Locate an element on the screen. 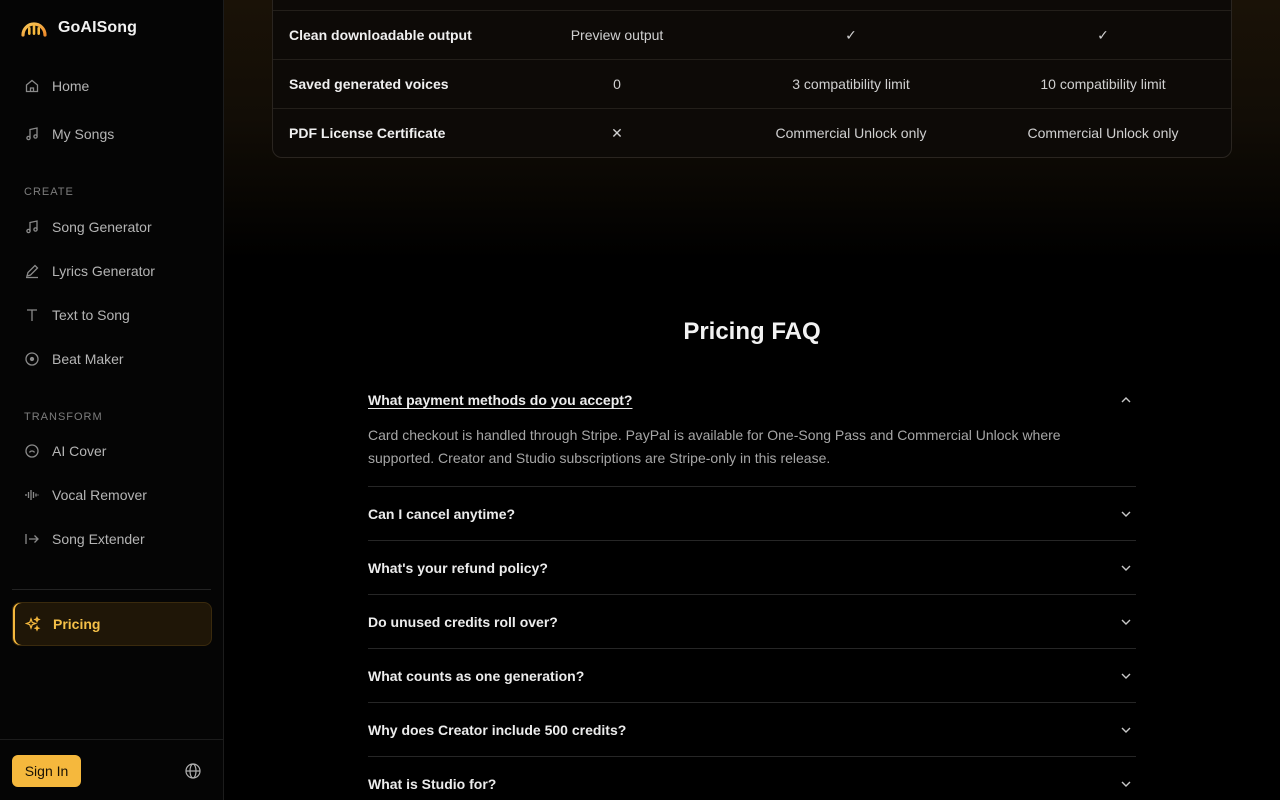  faq-item: What counts as one generation? is located at coordinates (752, 676).